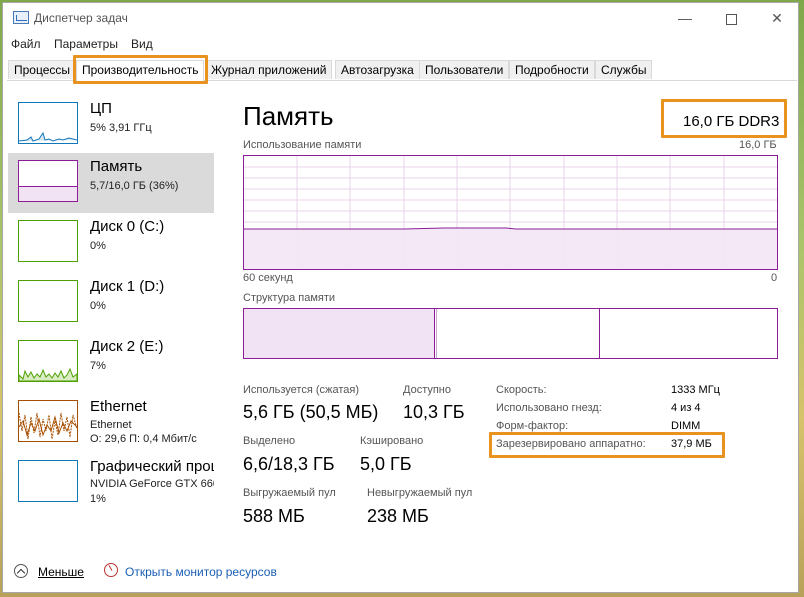 This screenshot has height=597, width=804. What do you see at coordinates (98, 366) in the screenshot?
I see `disk2-usage-text: 7%` at bounding box center [98, 366].